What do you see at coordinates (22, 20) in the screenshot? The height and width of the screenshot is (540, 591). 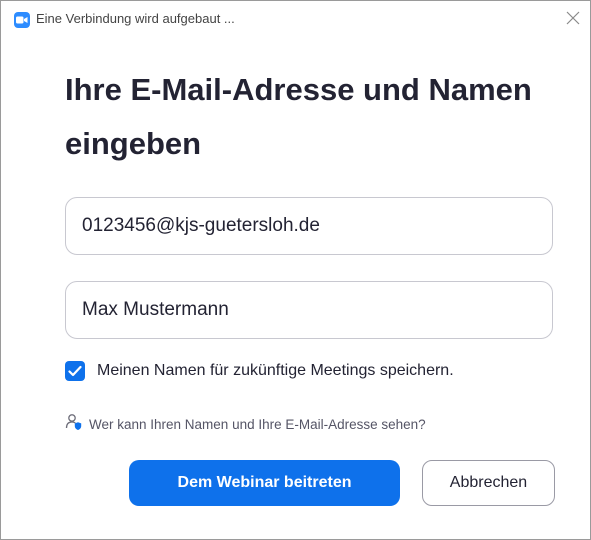 I see `zoom-camera-icon` at bounding box center [22, 20].